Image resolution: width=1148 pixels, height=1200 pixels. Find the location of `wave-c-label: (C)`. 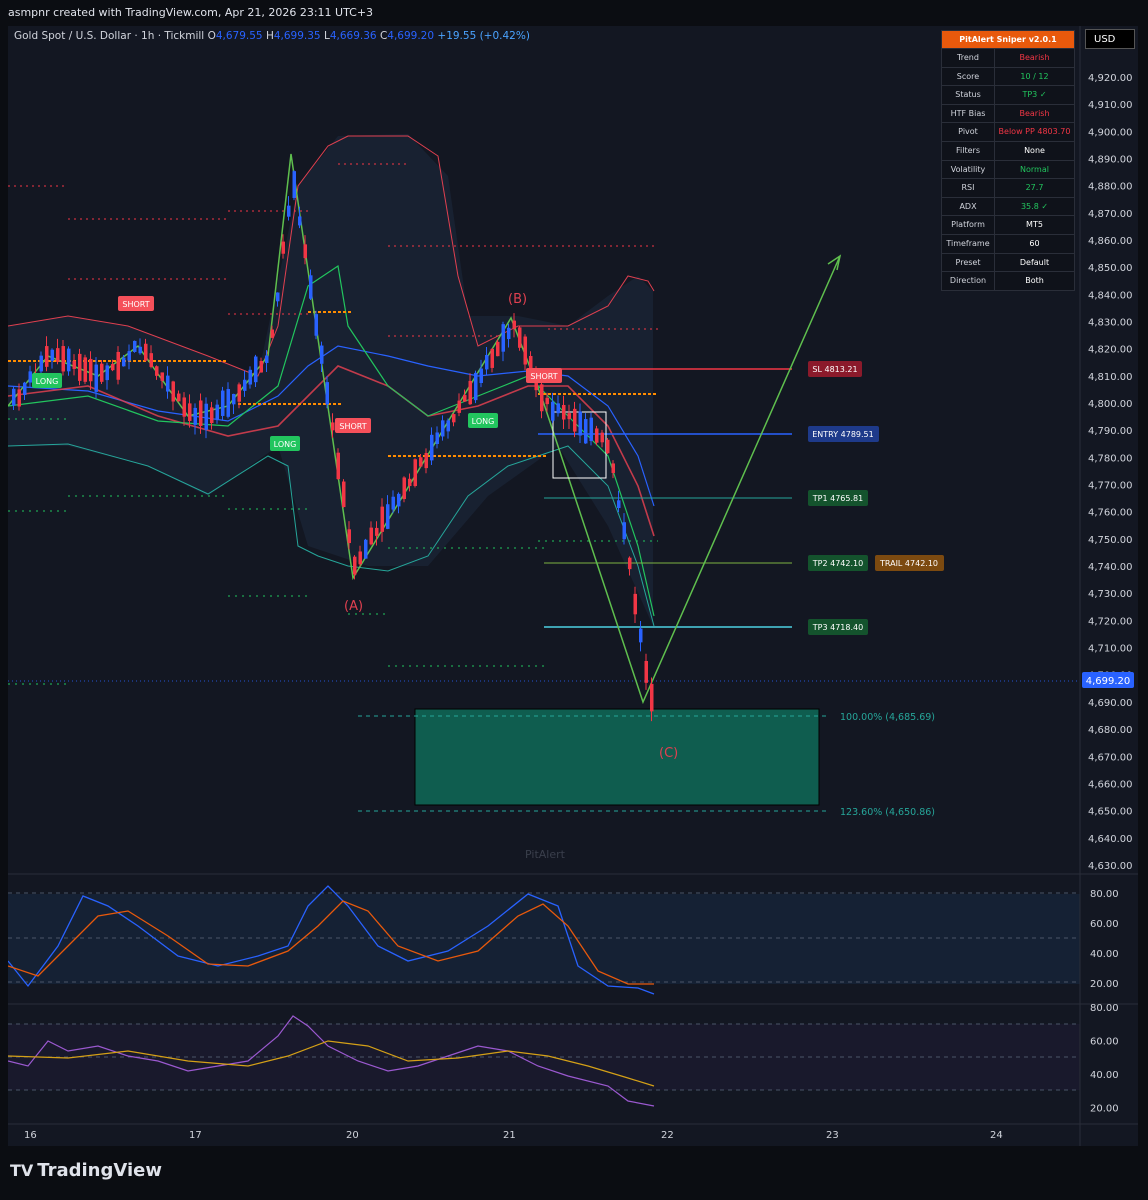

wave-c-label: (C) is located at coordinates (668, 753).